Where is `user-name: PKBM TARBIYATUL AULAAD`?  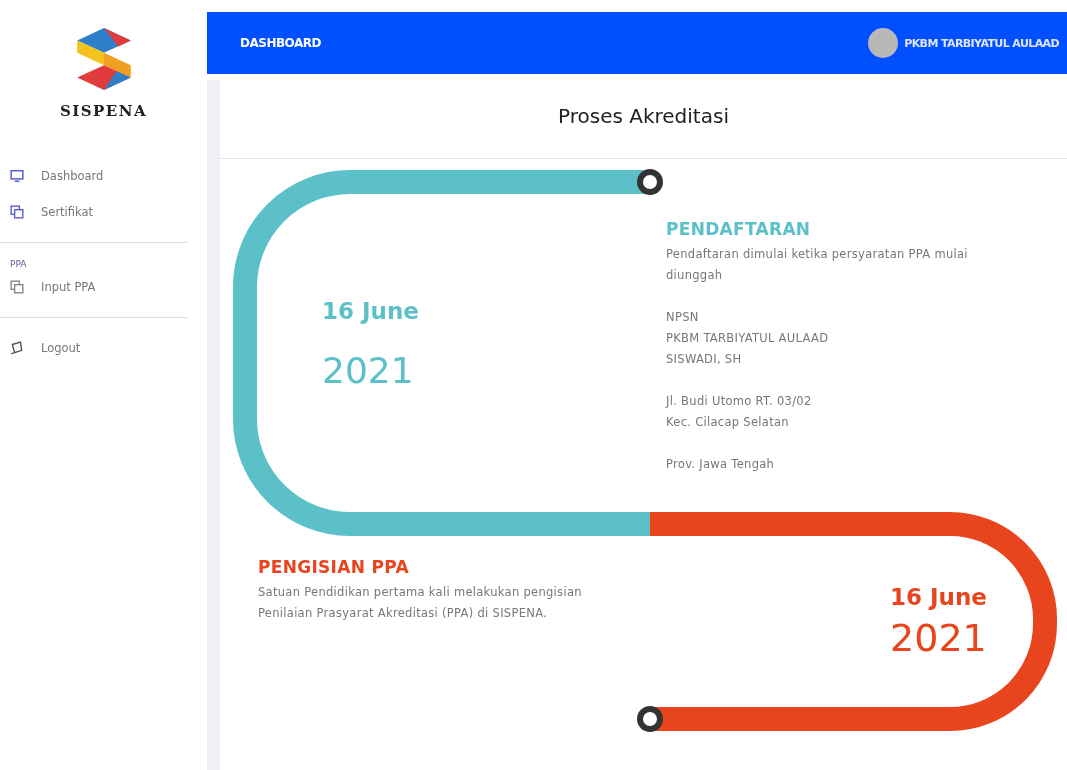 user-name: PKBM TARBIYATUL AULAAD is located at coordinates (981, 43).